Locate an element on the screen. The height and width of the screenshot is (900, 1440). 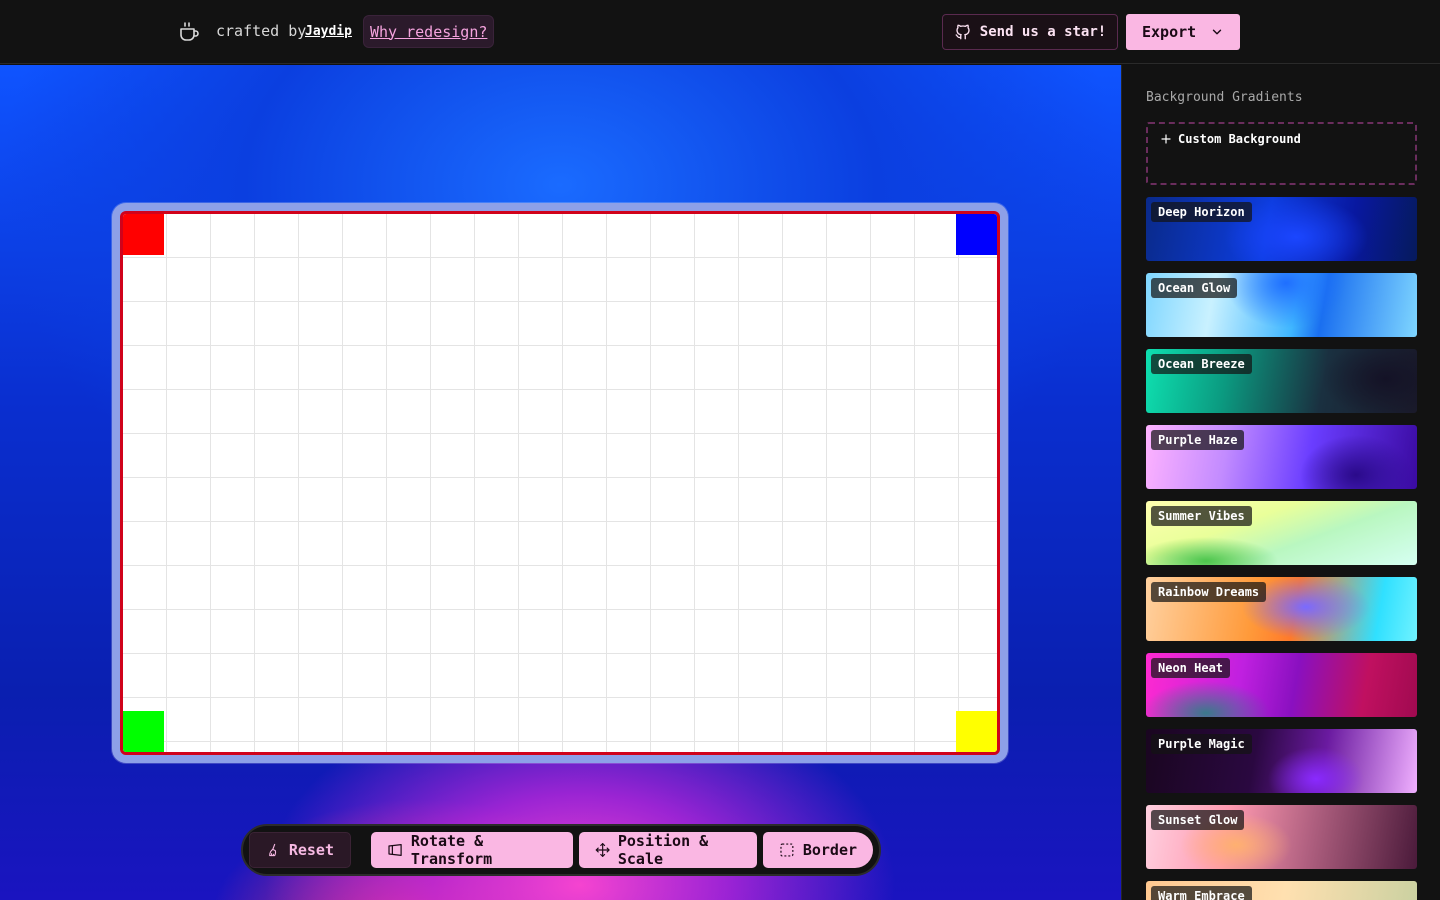
move-icon is located at coordinates (602, 850).